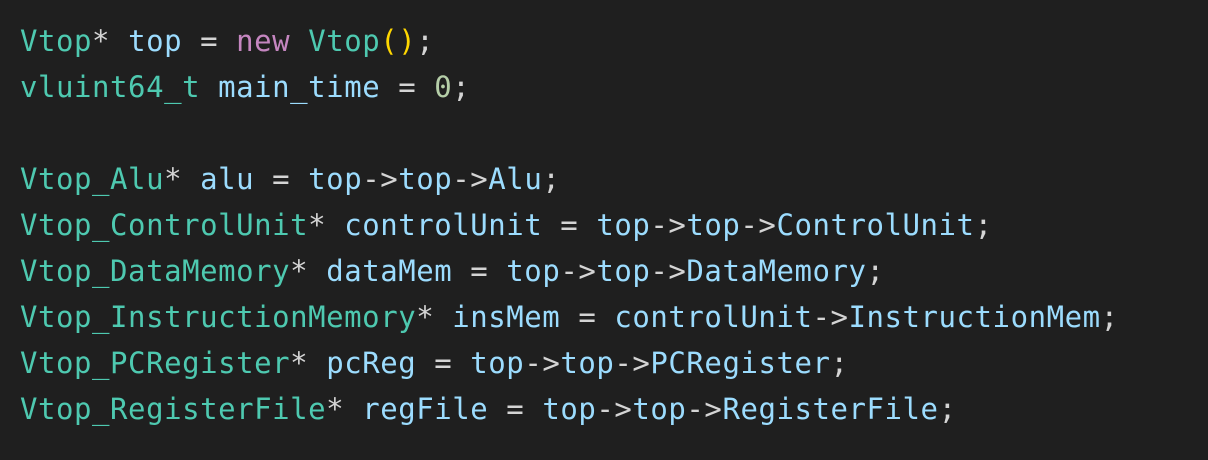 This screenshot has height=460, width=1208. I want to click on code-identifier-token: DataMemory, so click(776, 271).